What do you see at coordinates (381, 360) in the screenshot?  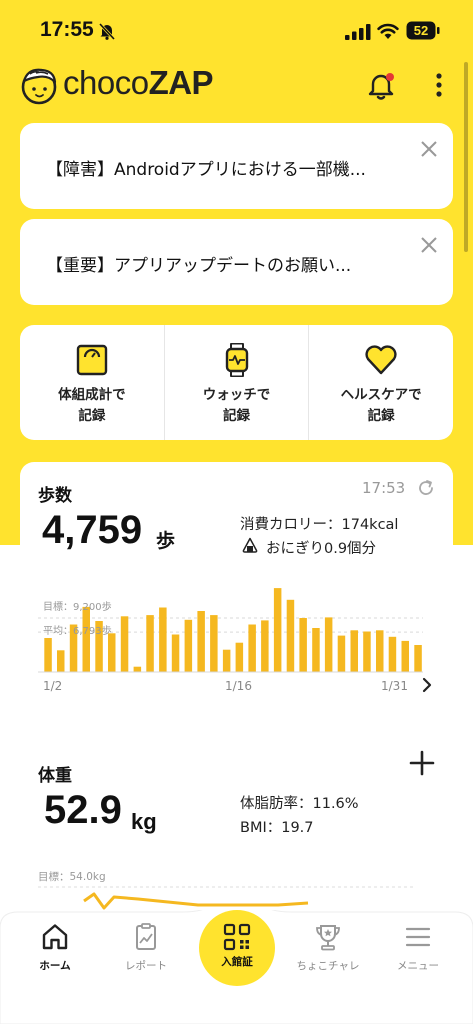 I see `heart-icon` at bounding box center [381, 360].